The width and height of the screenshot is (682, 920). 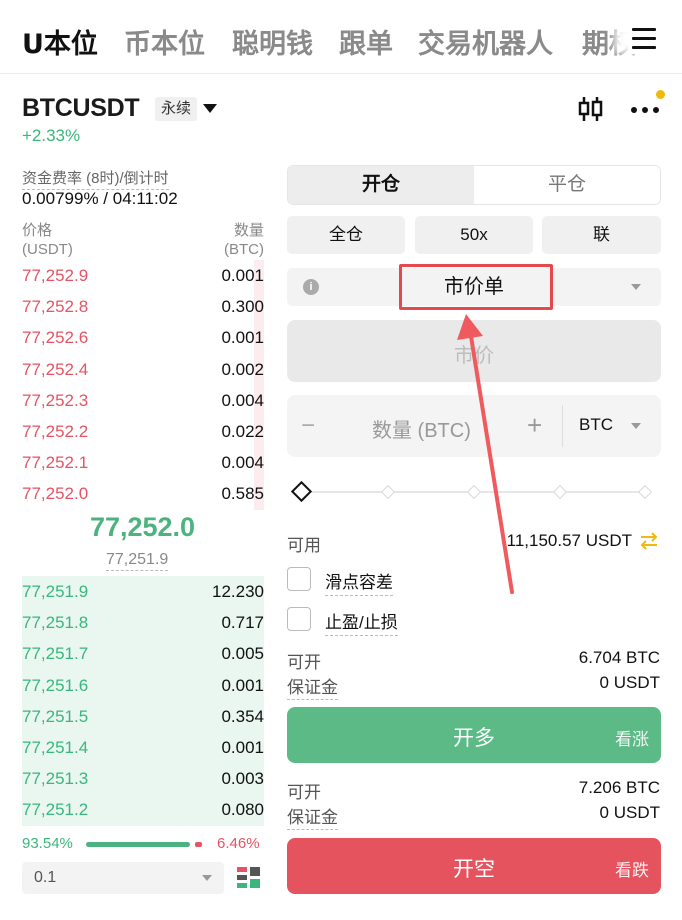 What do you see at coordinates (123, 878) in the screenshot?
I see `depth-step-select: 0.1` at bounding box center [123, 878].